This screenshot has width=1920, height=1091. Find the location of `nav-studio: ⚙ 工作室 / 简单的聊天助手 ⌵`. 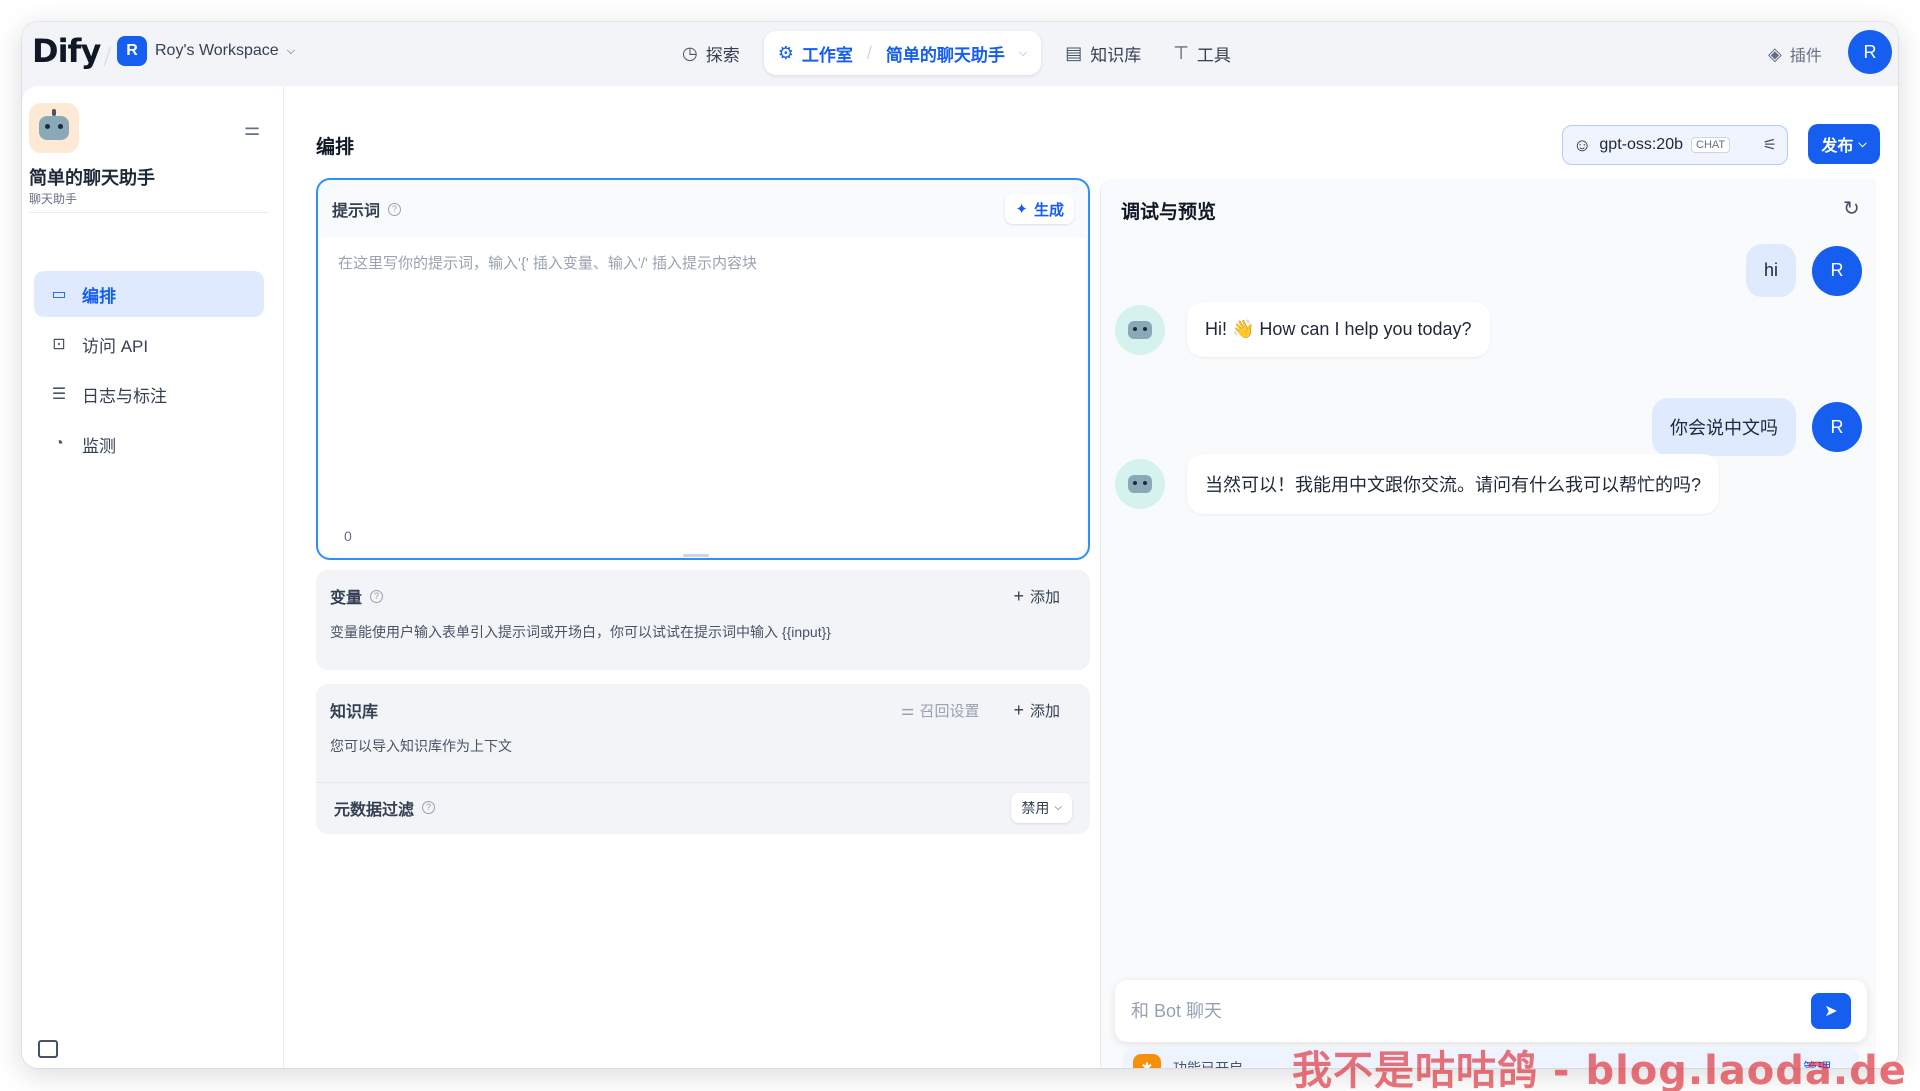

nav-studio: ⚙ 工作室 / 简单的聊天助手 ⌵ is located at coordinates (902, 53).